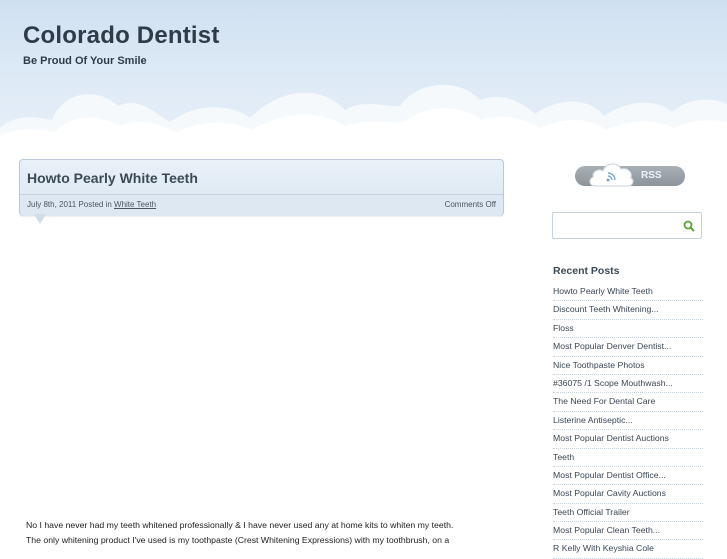 This screenshot has width=727, height=559. What do you see at coordinates (628, 439) in the screenshot?
I see `recent-post-link: Most Popular Dentist Auctions` at bounding box center [628, 439].